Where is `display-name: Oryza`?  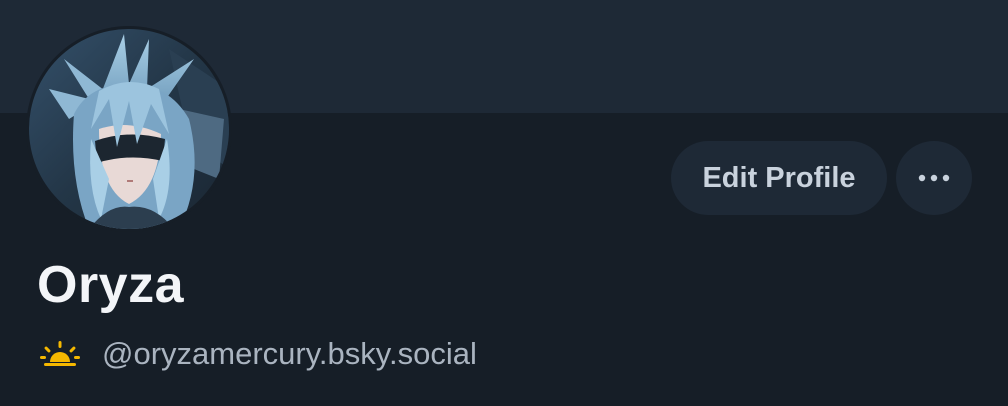 display-name: Oryza is located at coordinates (111, 285).